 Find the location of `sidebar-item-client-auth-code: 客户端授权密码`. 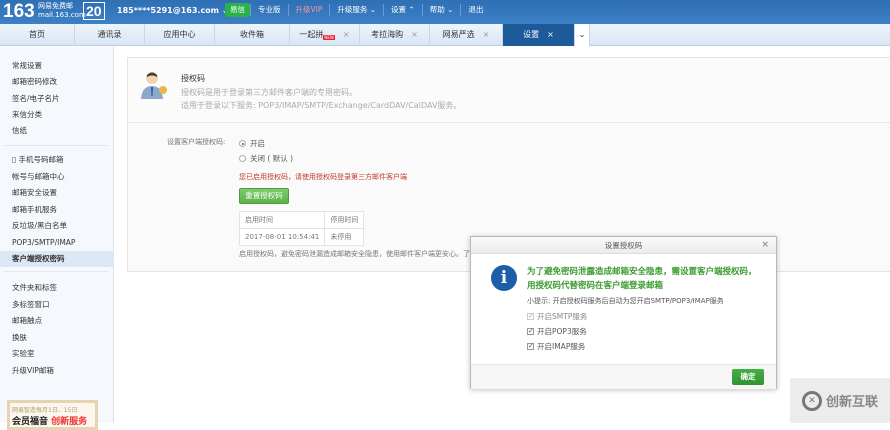

sidebar-item-client-auth-code: 客户端授权密码 is located at coordinates (57, 259).